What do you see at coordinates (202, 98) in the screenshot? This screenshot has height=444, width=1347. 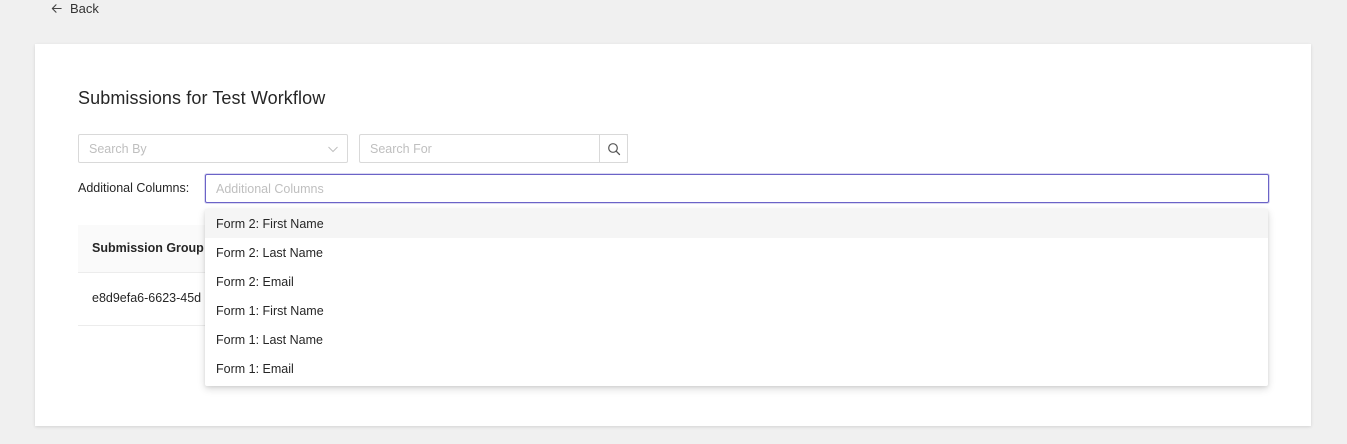 I see `page-title: Submissions for Test Workflow` at bounding box center [202, 98].